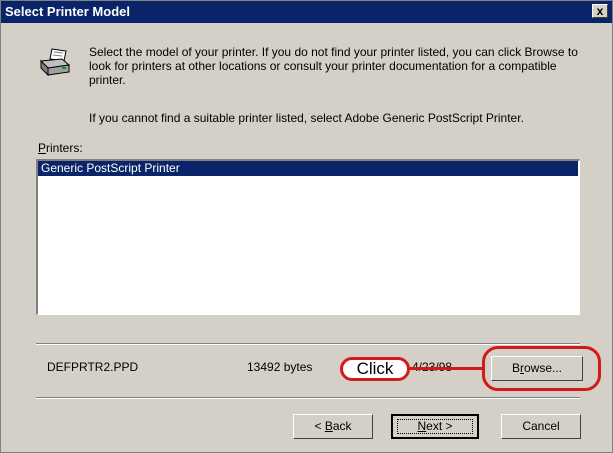  What do you see at coordinates (308, 168) in the screenshot?
I see `printer-list-item: Generic PostScript Printer` at bounding box center [308, 168].